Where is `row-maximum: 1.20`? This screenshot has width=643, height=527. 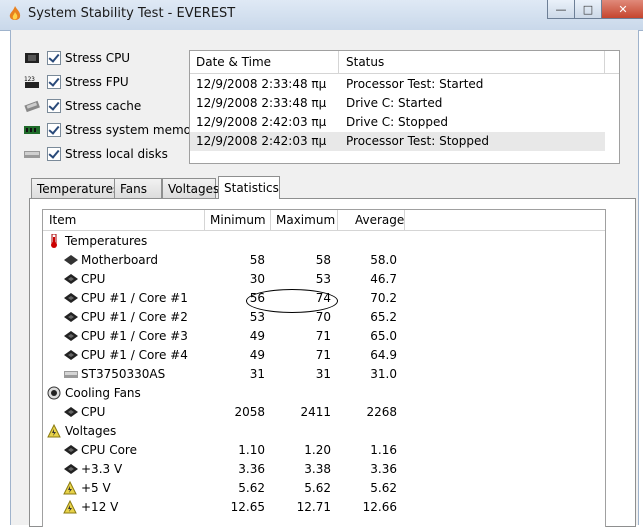
row-maximum: 1.20 is located at coordinates (317, 450).